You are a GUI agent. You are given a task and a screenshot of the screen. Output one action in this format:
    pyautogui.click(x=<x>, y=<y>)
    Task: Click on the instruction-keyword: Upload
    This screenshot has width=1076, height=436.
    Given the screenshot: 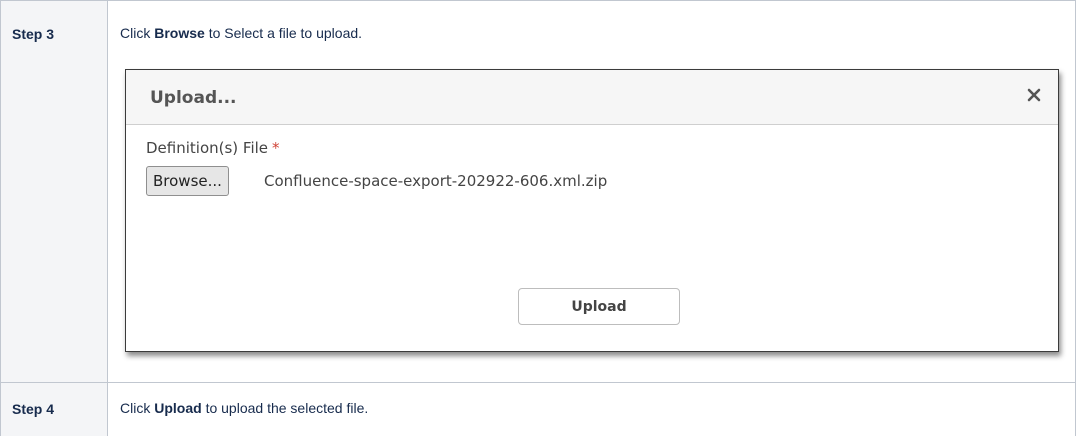 What is the action you would take?
    pyautogui.click(x=177, y=408)
    